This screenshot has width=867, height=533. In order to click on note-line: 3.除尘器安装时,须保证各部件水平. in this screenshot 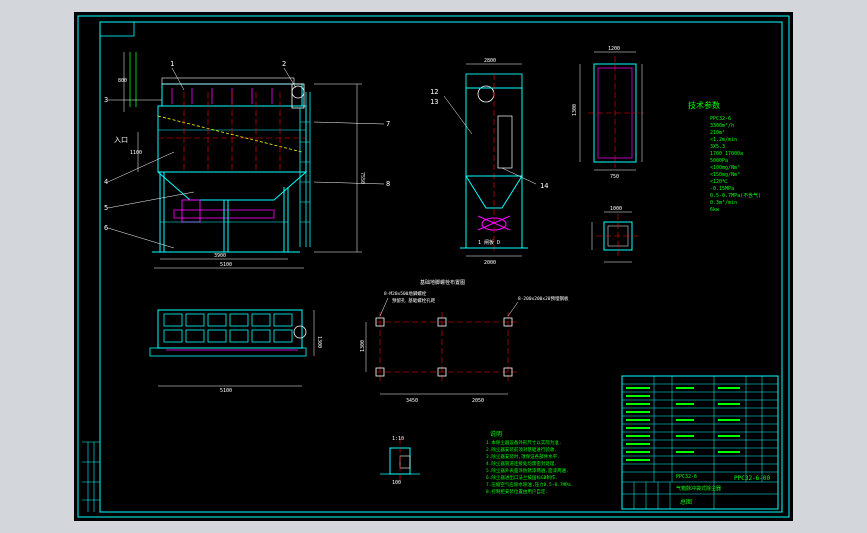, I will do `click(523, 456)`.